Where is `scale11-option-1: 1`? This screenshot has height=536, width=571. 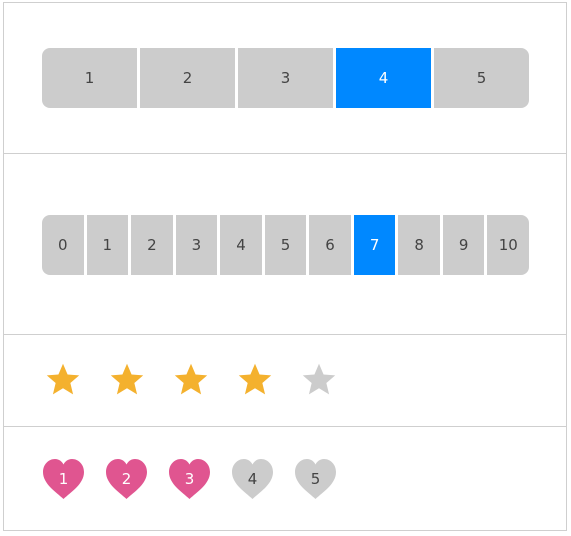
scale11-option-1: 1 is located at coordinates (107, 245).